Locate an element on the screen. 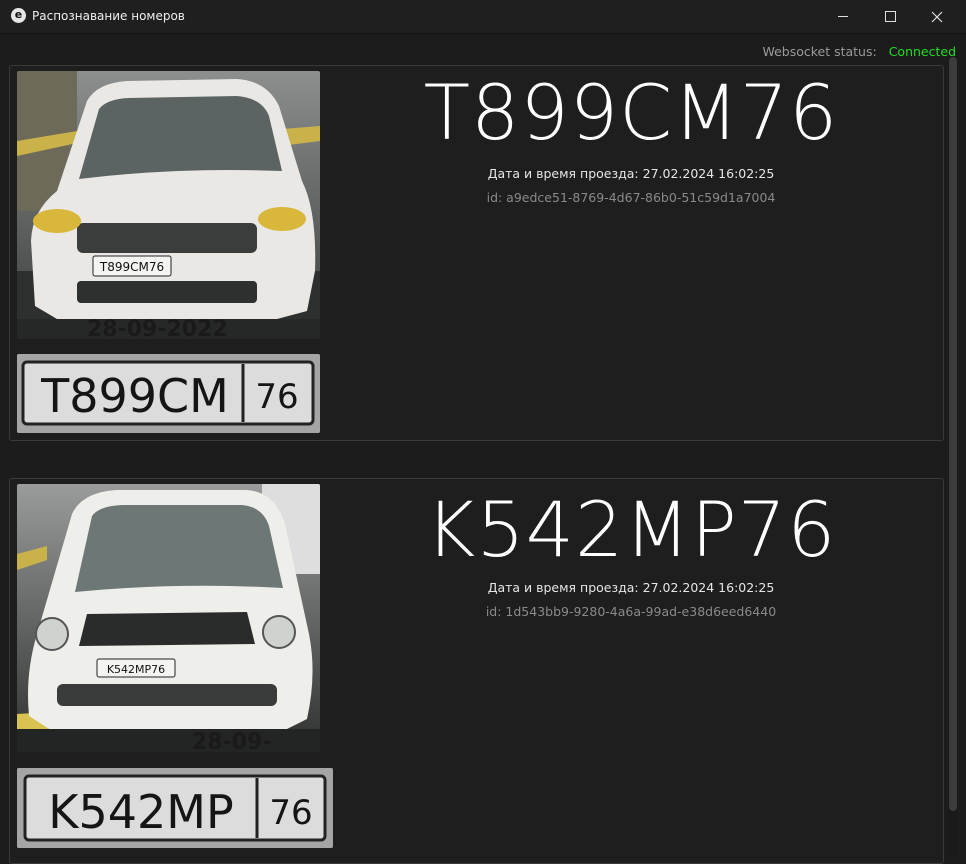  close-button is located at coordinates (937, 16).